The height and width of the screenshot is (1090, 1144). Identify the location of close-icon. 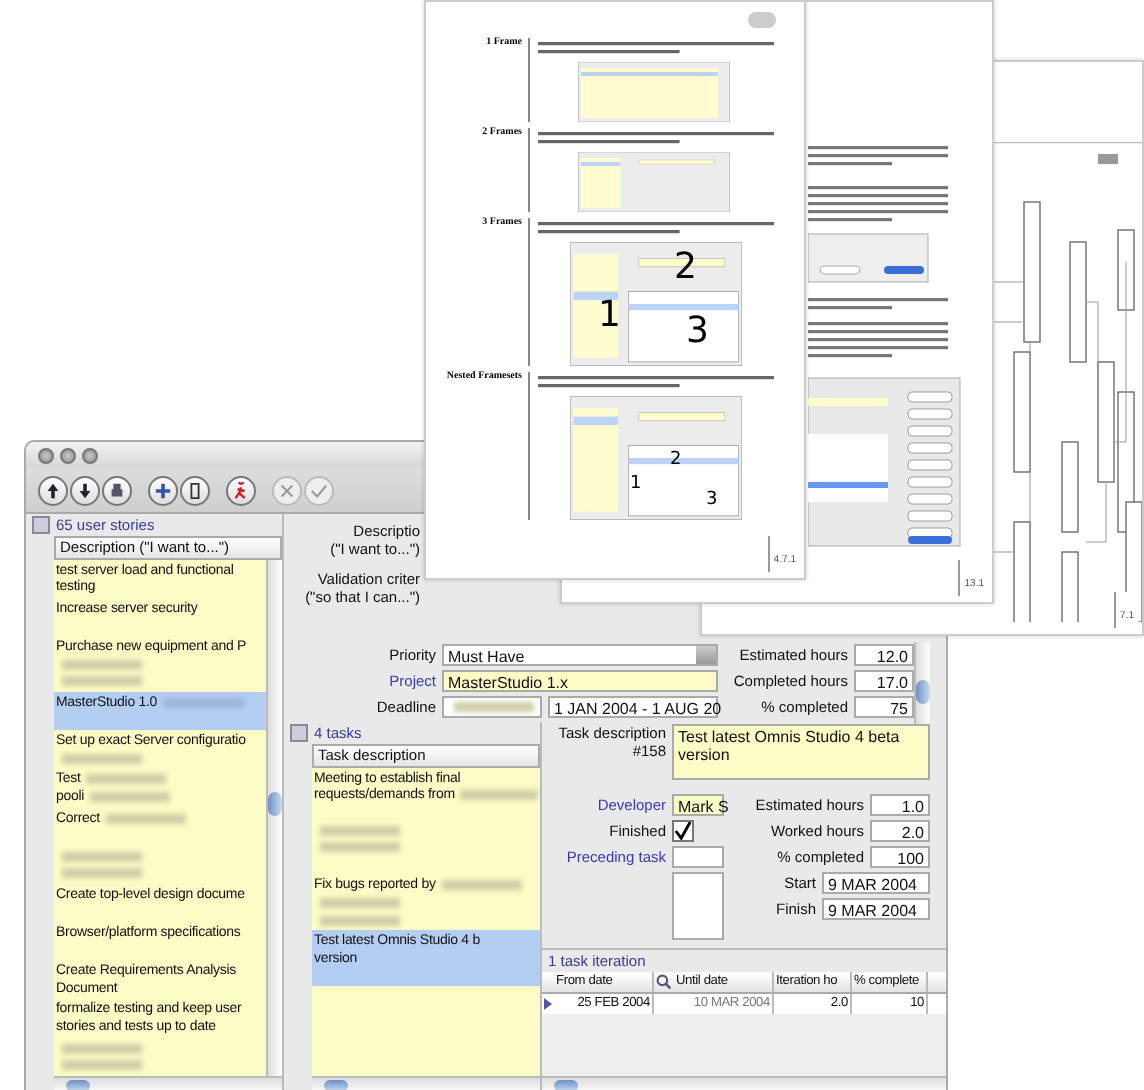
(287, 490).